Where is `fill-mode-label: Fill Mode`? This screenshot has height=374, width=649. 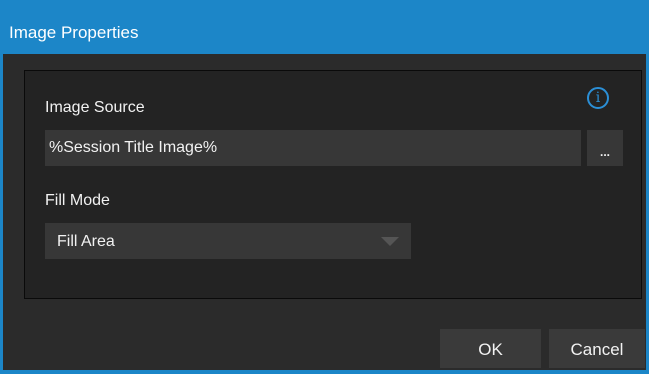 fill-mode-label: Fill Mode is located at coordinates (77, 200).